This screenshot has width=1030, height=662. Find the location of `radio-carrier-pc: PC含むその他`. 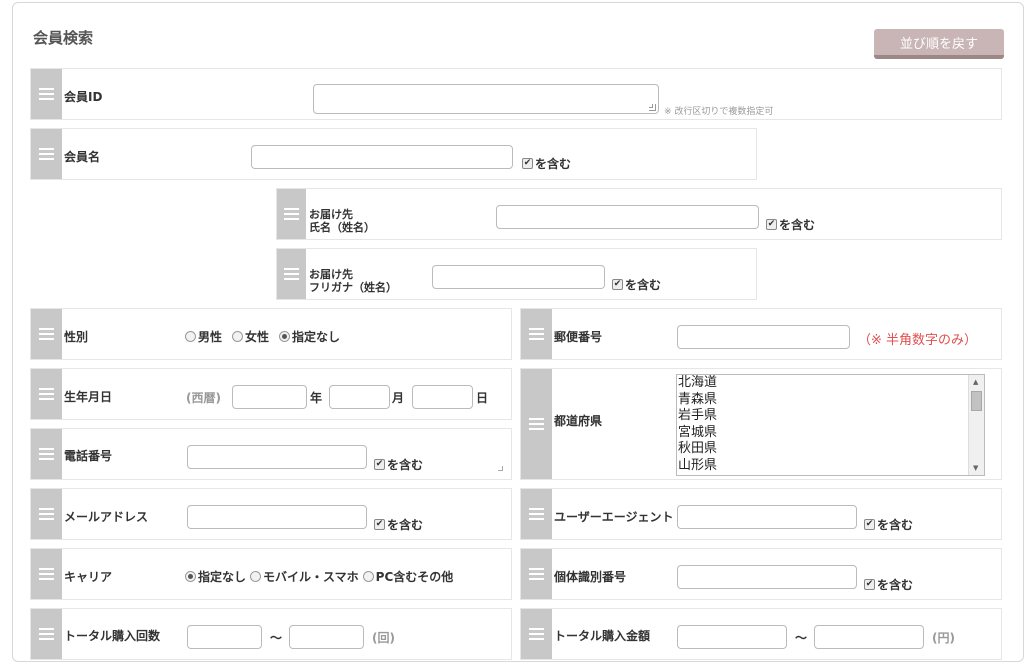

radio-carrier-pc: PC含むその他 is located at coordinates (407, 576).